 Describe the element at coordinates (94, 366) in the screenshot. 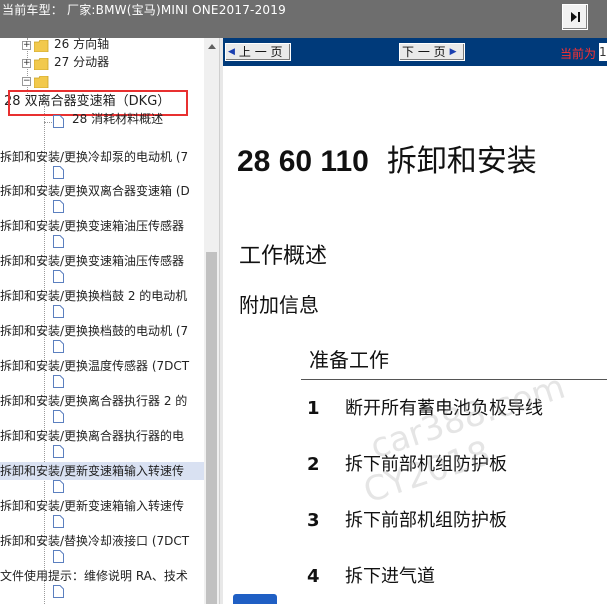

I see `tree-item-doc: 拆卸和安装/更换温度传感器 (7DCT` at that location.